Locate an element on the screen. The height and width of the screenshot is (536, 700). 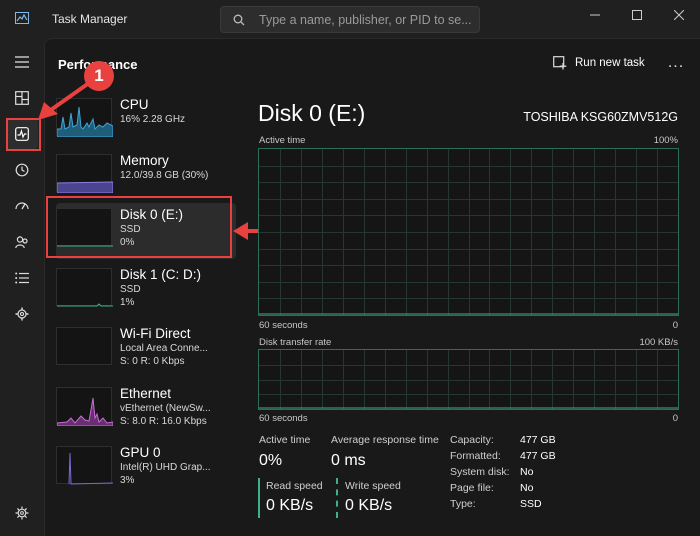
transfer-rate-graph-min: 0 is located at coordinates (675, 418).